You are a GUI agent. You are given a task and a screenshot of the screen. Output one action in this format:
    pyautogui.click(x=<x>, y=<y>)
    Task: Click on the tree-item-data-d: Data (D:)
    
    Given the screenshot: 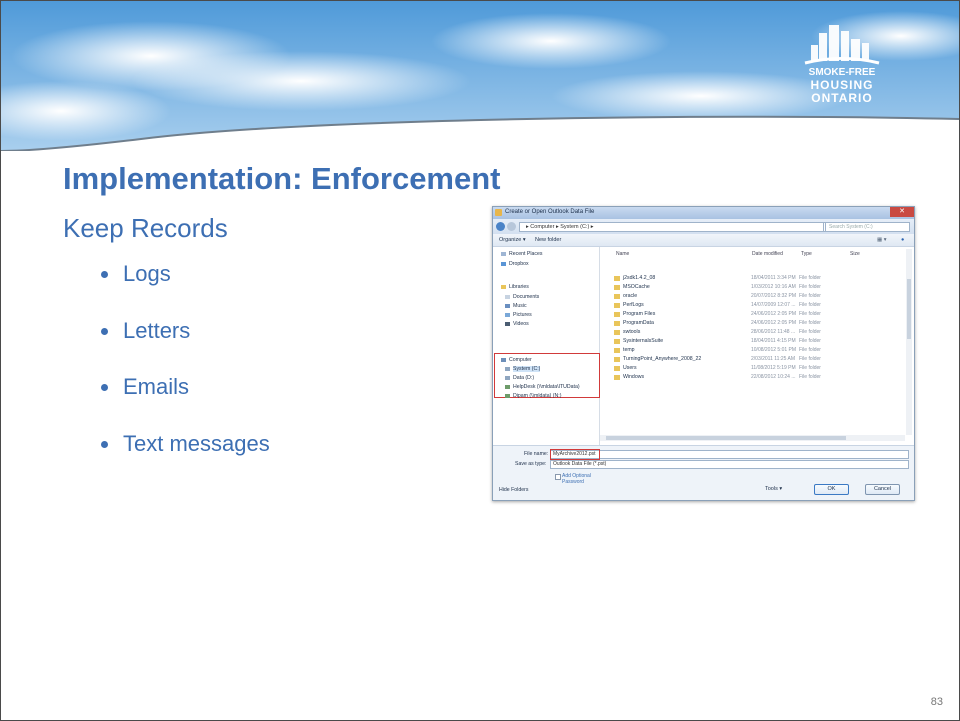 What is the action you would take?
    pyautogui.click(x=523, y=378)
    